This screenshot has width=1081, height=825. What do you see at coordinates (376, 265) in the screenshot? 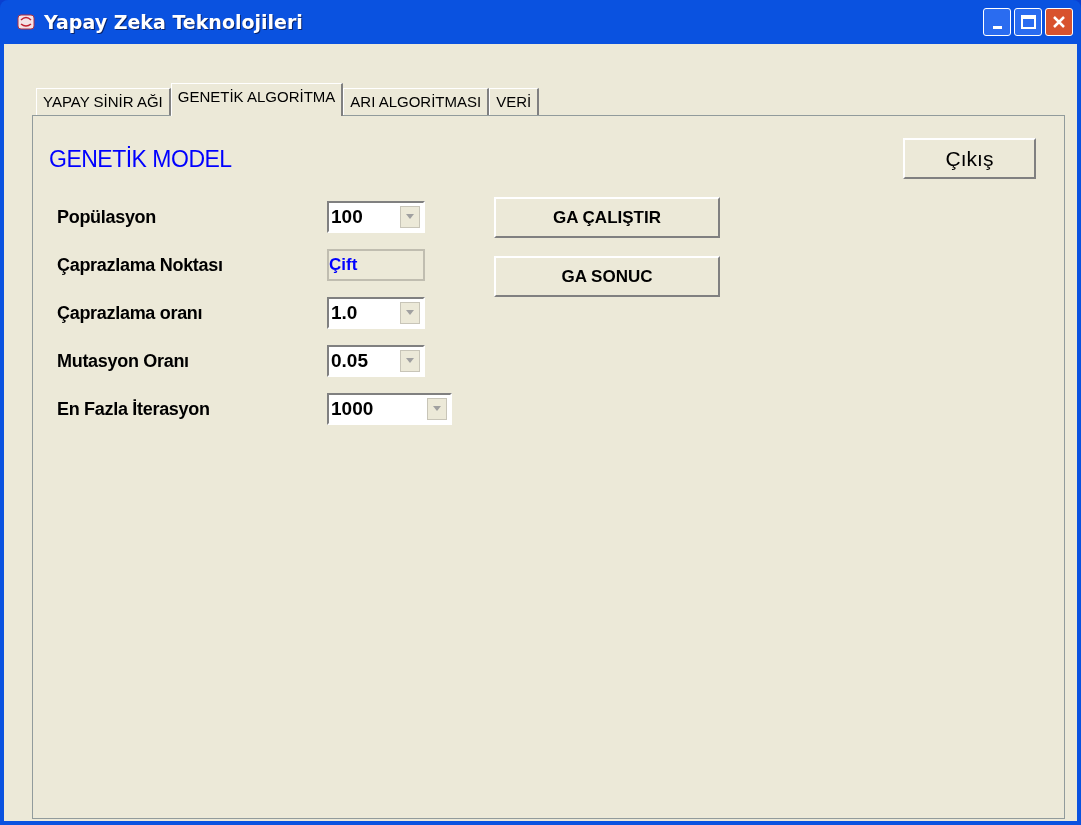
I see `readonly-field: Çift` at bounding box center [376, 265].